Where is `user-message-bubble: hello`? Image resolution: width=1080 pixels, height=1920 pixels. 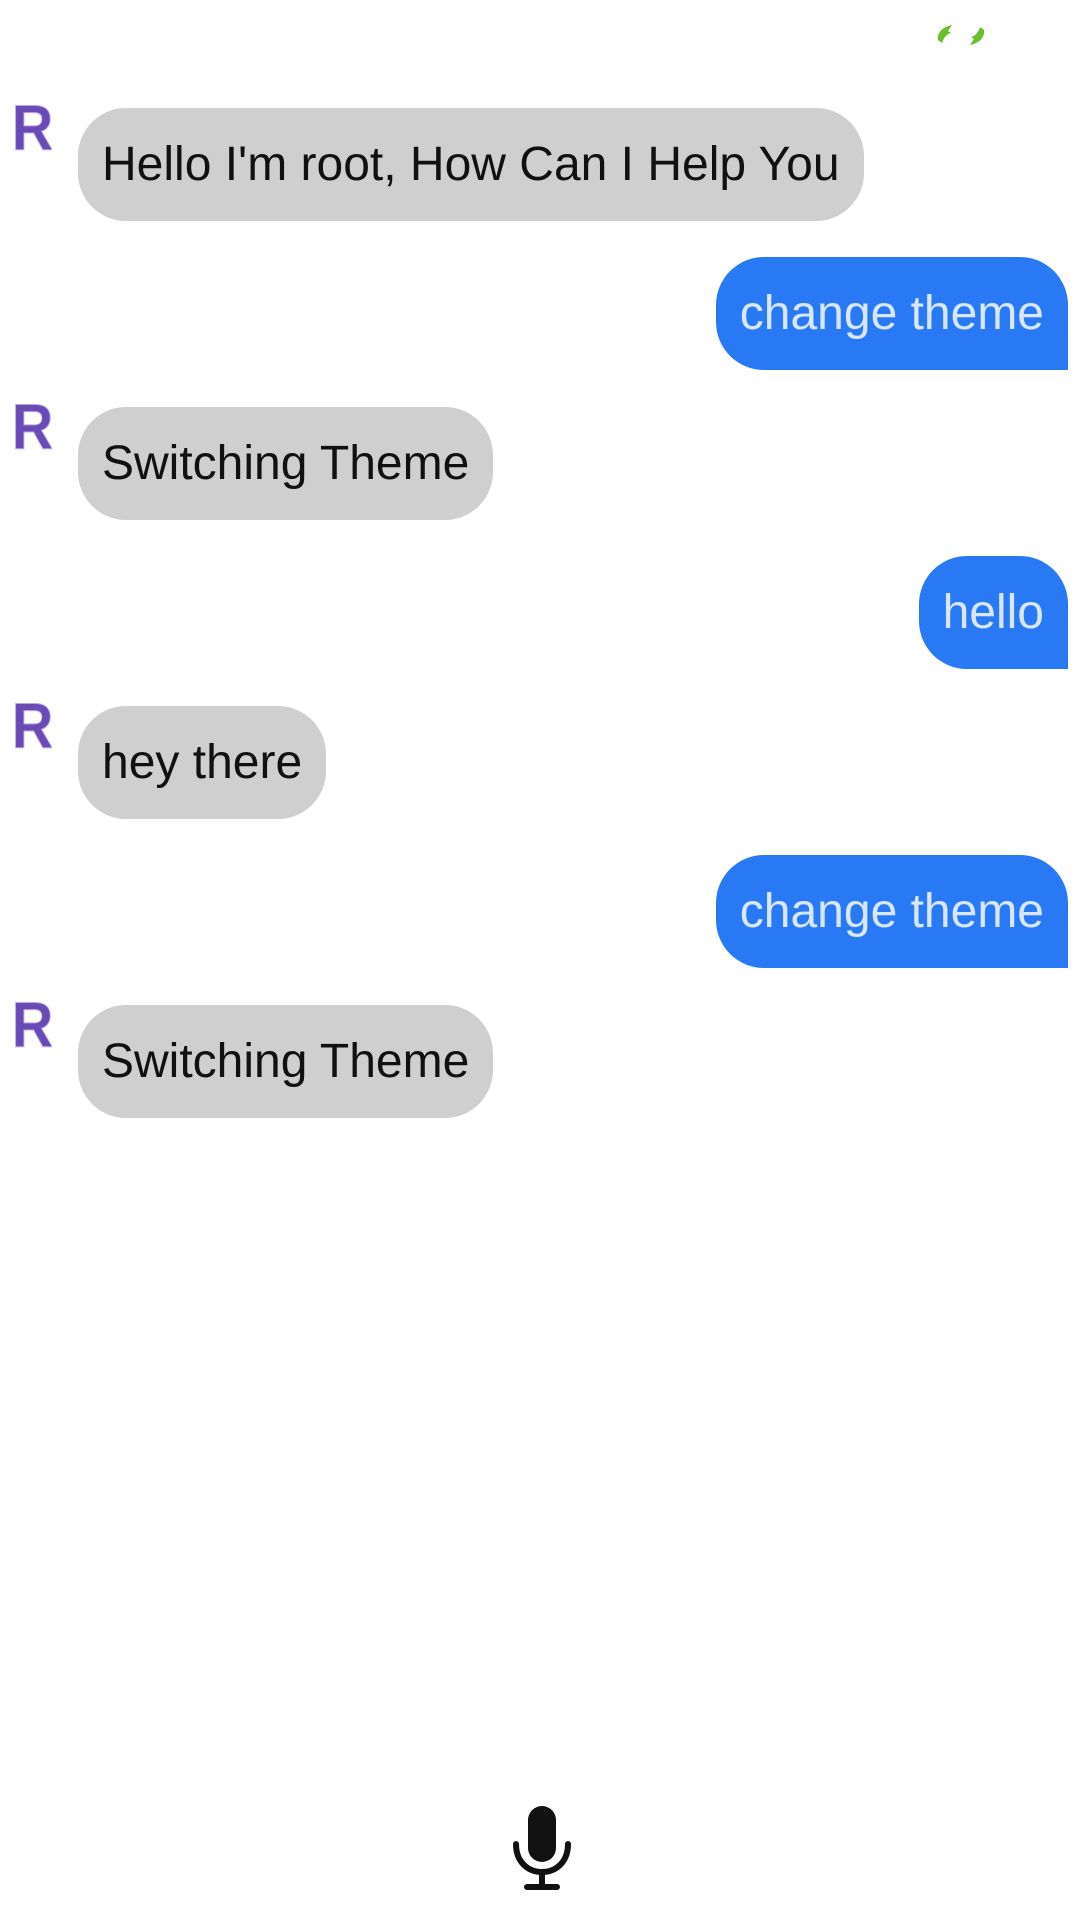
user-message-bubble: hello is located at coordinates (993, 612).